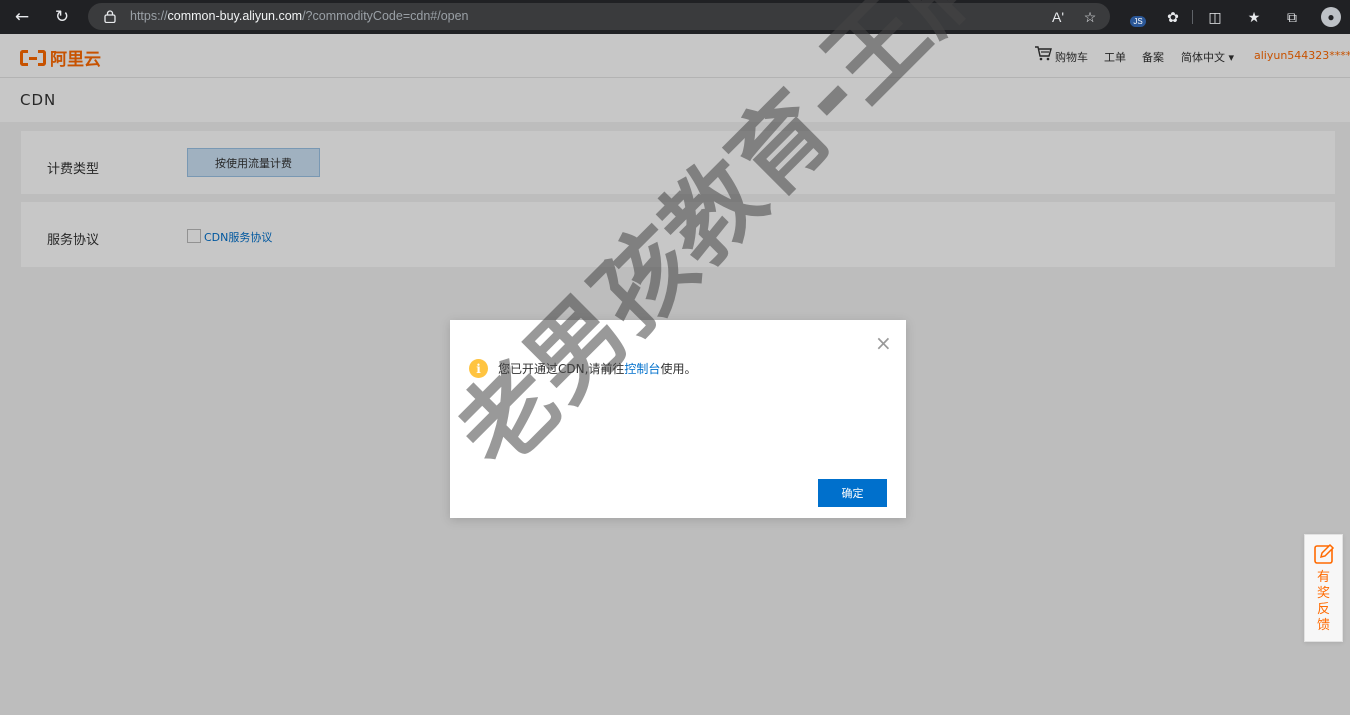 The width and height of the screenshot is (1350, 715). I want to click on refresh-icon: ↻, so click(62, 17).